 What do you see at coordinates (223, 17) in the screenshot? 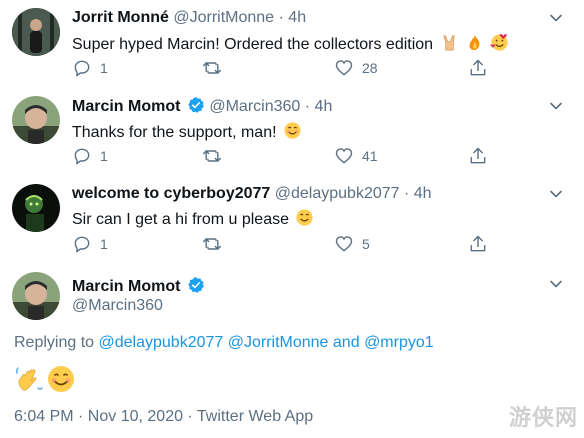
I see `author-handle: @JorritMonne` at bounding box center [223, 17].